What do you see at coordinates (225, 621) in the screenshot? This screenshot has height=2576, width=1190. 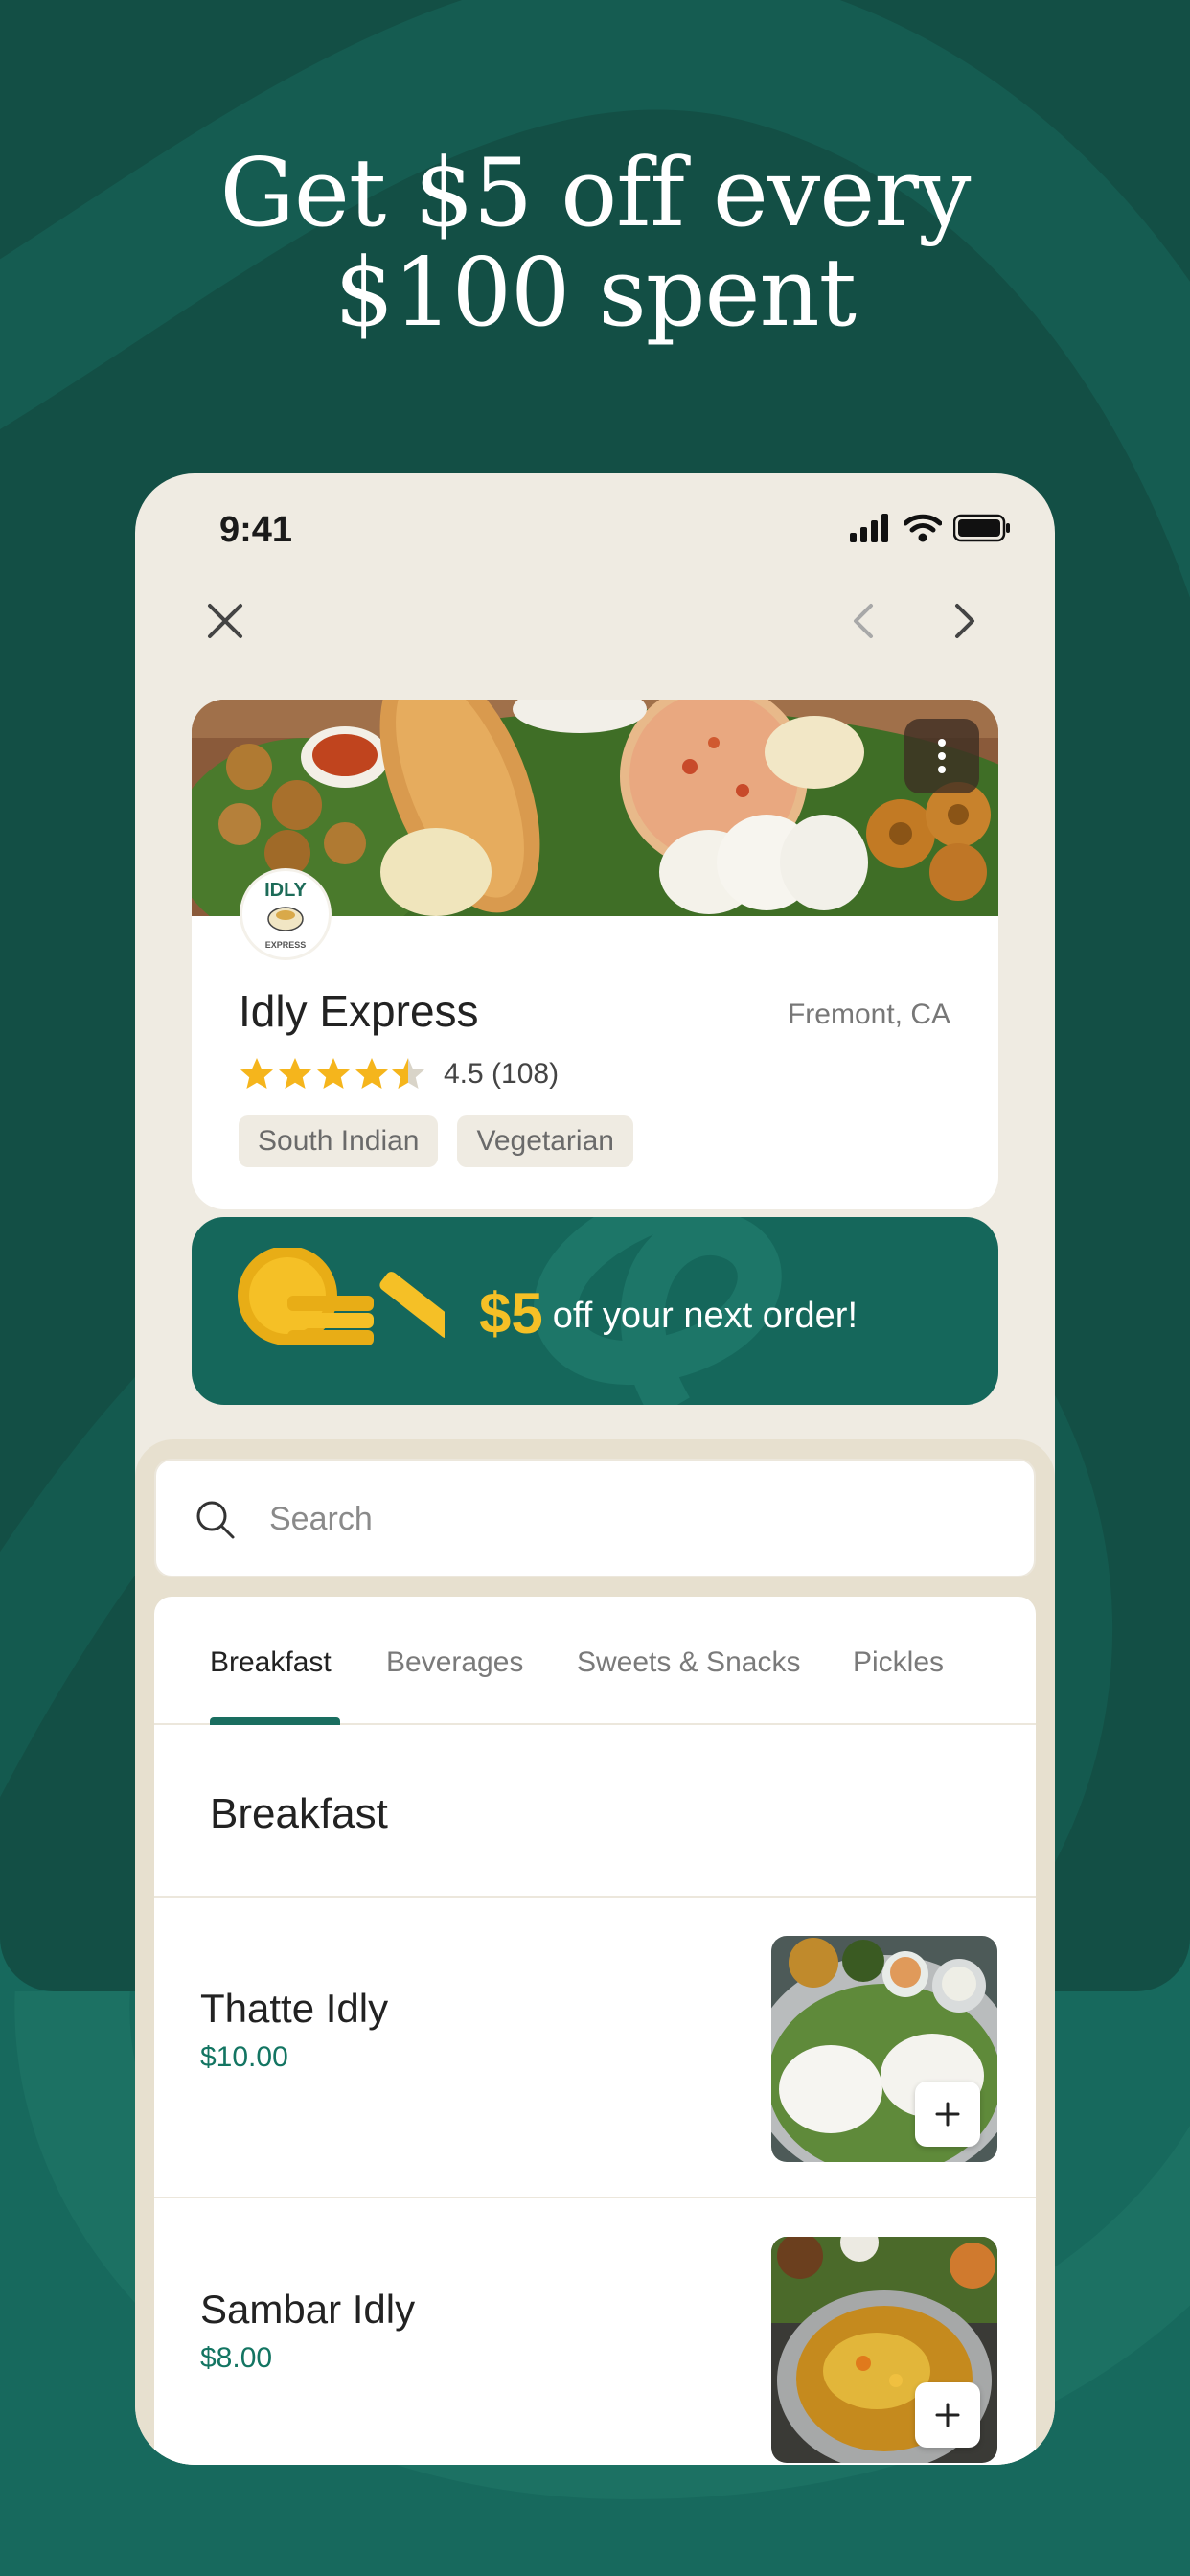 I see `close-icon` at bounding box center [225, 621].